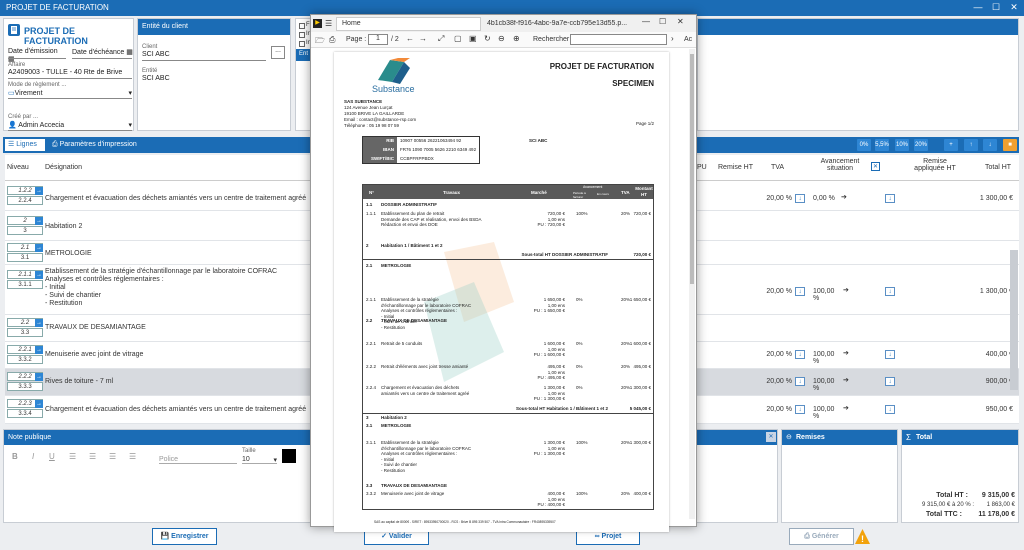 This screenshot has height=550, width=1024. Describe the element at coordinates (882, 145) in the screenshot. I see `vat-5-5-button: 5,5%` at that location.